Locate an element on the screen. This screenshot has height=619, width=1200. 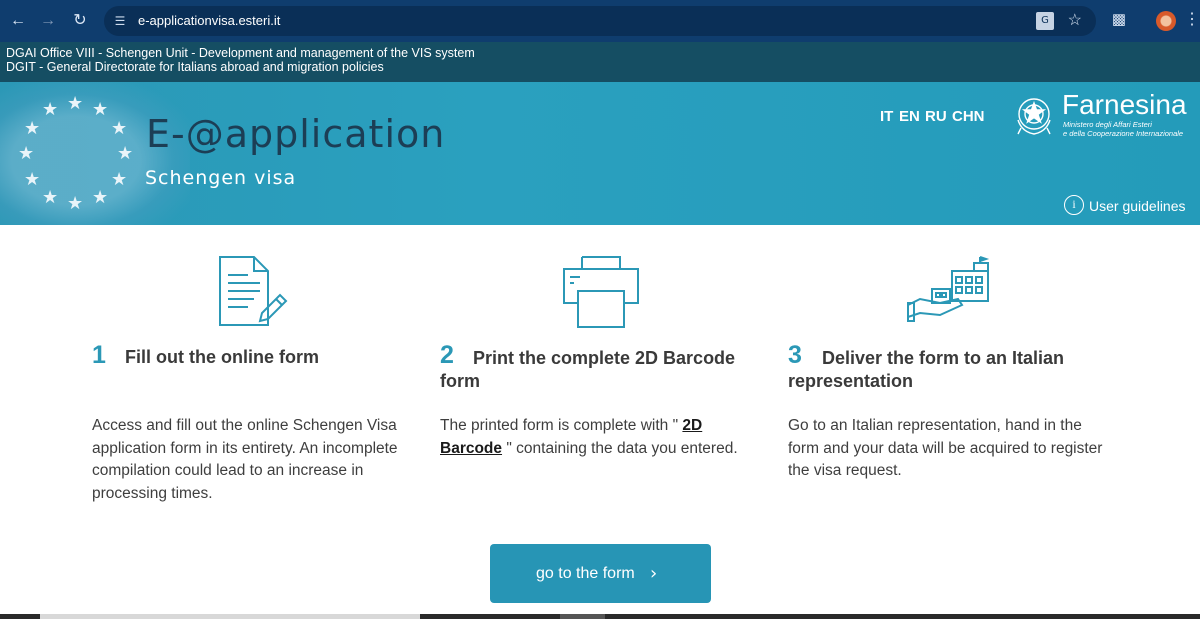
step-1-number: 1 is located at coordinates (99, 355).